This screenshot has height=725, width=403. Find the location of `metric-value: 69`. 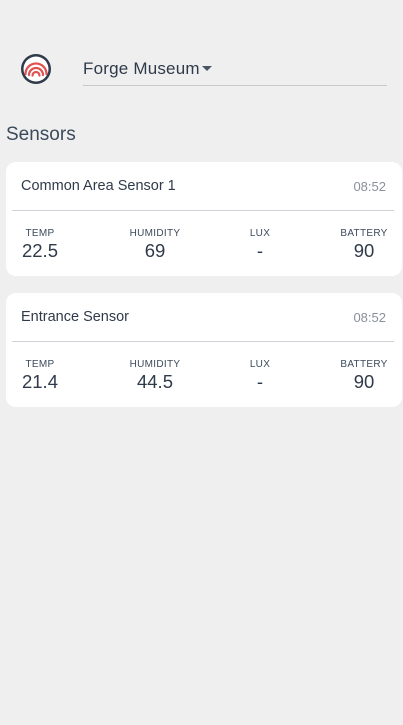

metric-value: 69 is located at coordinates (155, 250).